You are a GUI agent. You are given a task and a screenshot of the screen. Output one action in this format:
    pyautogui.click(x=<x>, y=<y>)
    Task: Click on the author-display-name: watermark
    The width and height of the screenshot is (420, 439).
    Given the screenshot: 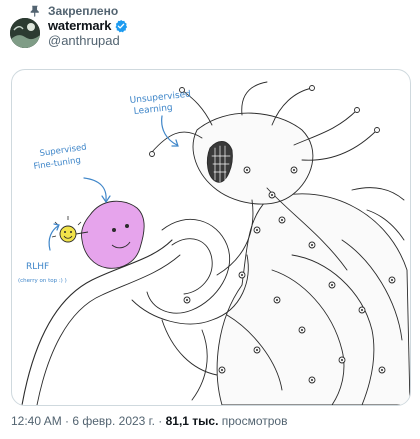 What is the action you would take?
    pyautogui.click(x=79, y=25)
    